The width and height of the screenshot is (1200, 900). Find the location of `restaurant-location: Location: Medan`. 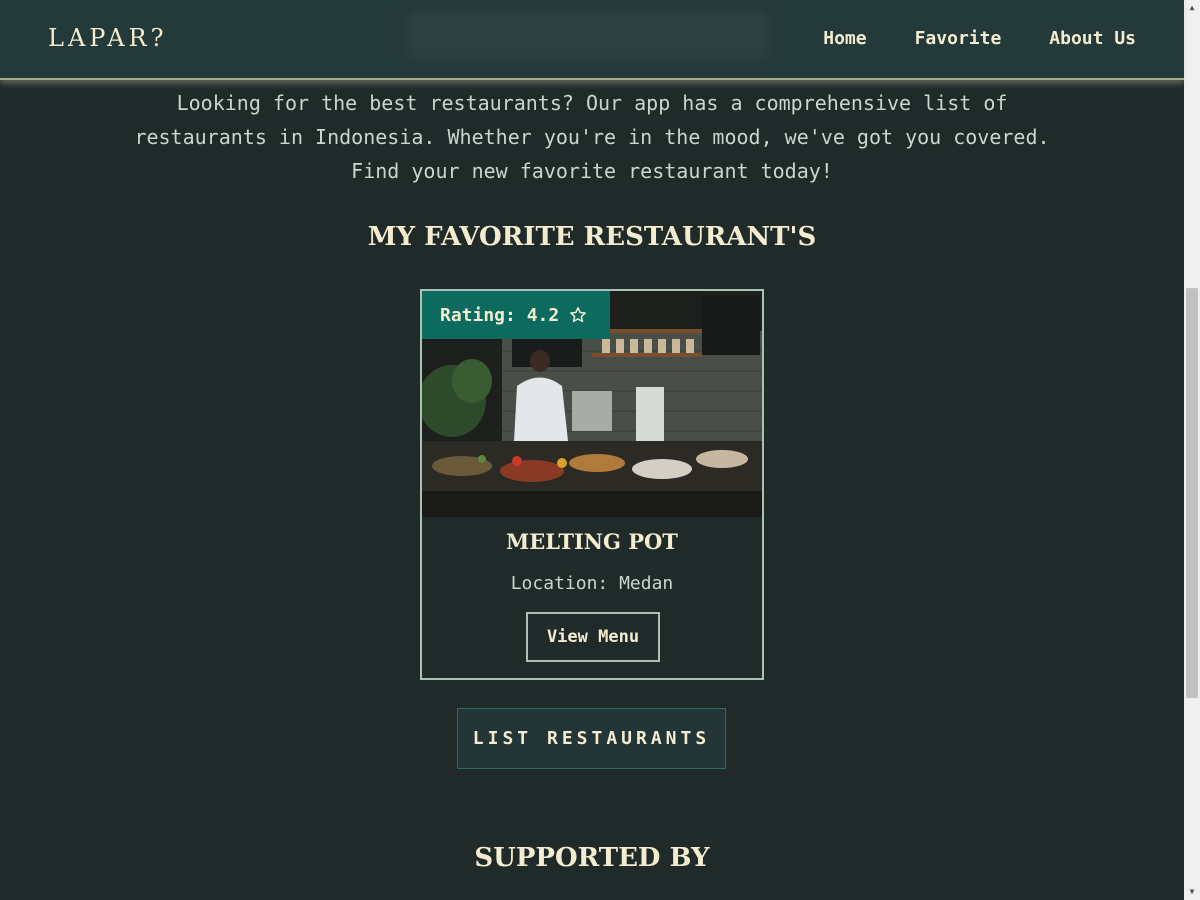

restaurant-location: Location: Medan is located at coordinates (592, 583).